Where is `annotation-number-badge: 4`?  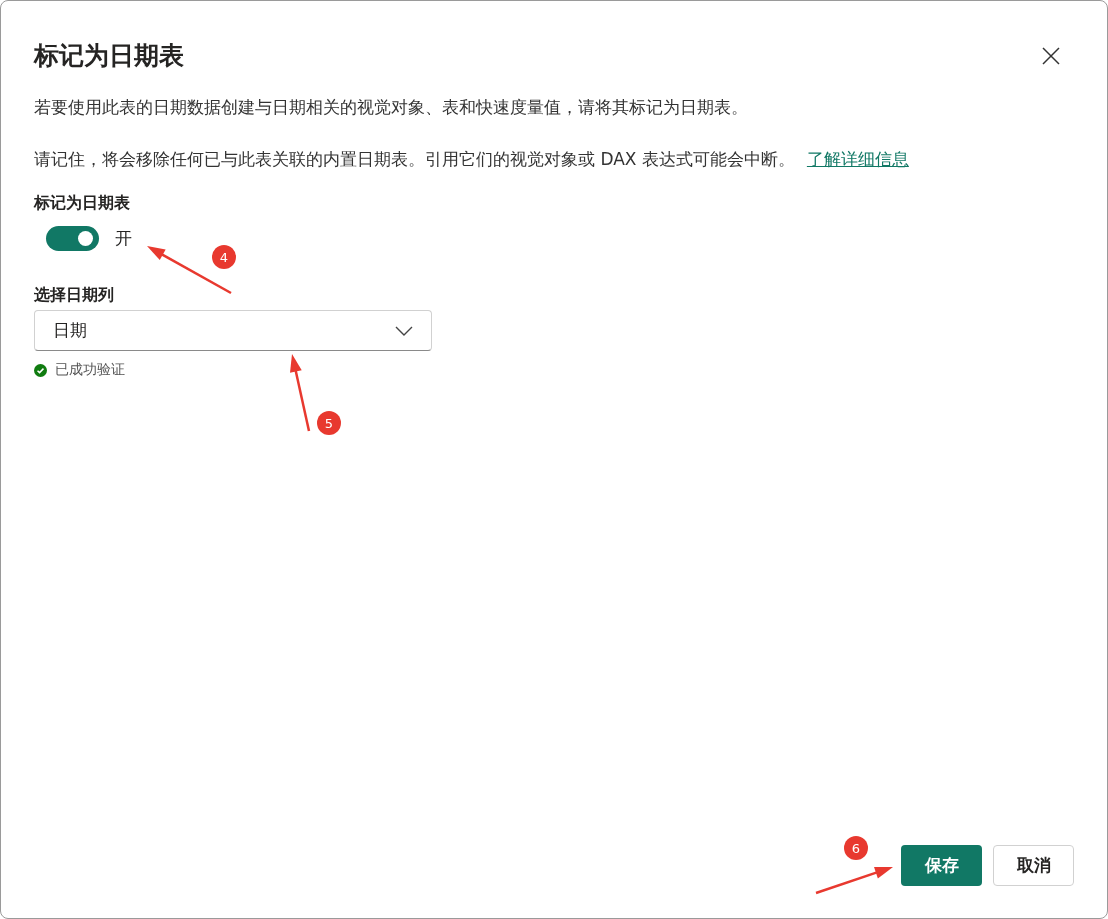
annotation-number-badge: 4 is located at coordinates (224, 257).